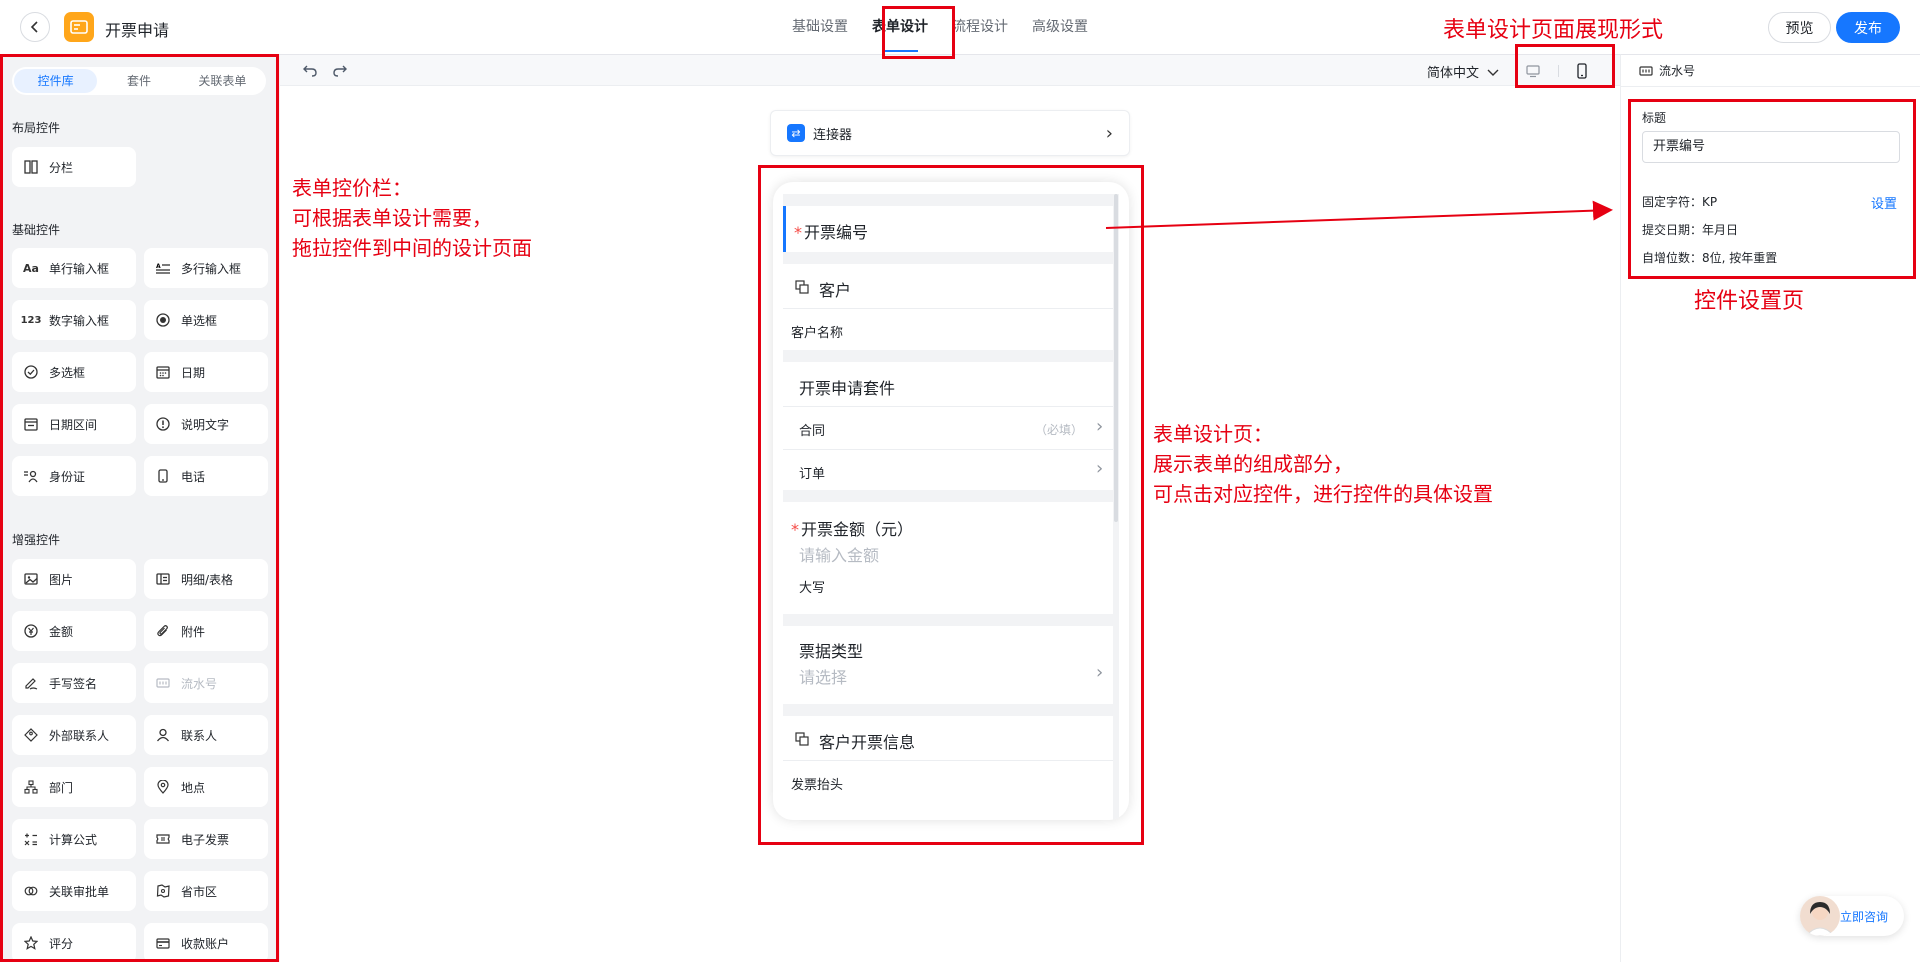 Image resolution: width=1920 pixels, height=963 pixels. Describe the element at coordinates (1820, 916) in the screenshot. I see `avatar` at that location.